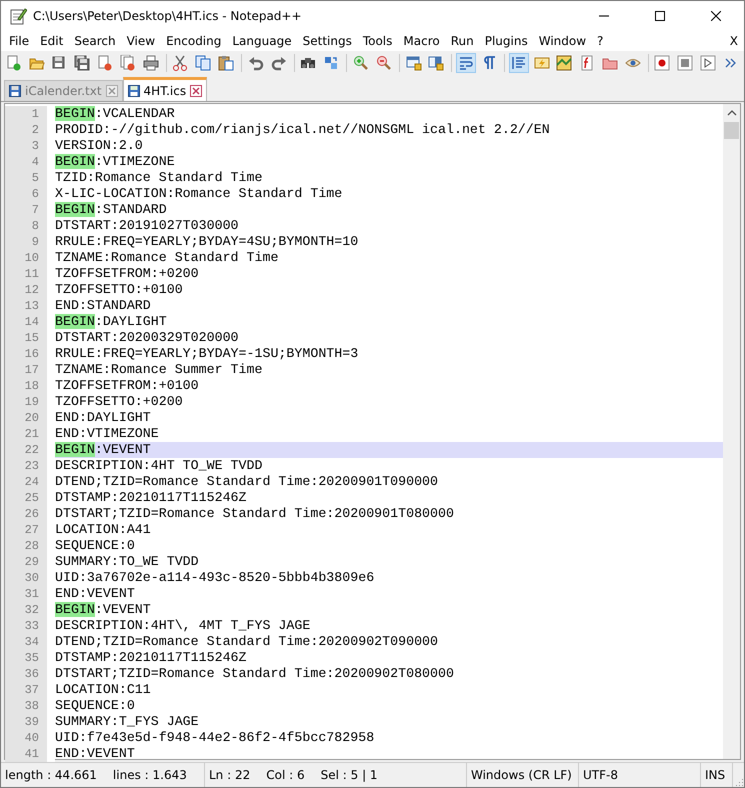  Describe the element at coordinates (26, 114) in the screenshot. I see `line-number: 1` at that location.